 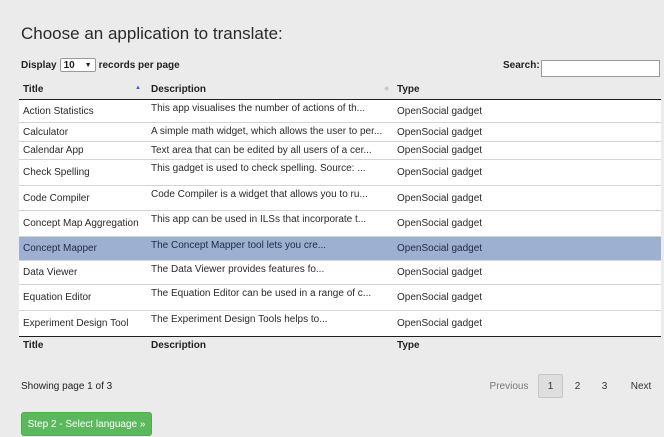 What do you see at coordinates (83, 347) in the screenshot?
I see `column-footer-title: Title` at bounding box center [83, 347].